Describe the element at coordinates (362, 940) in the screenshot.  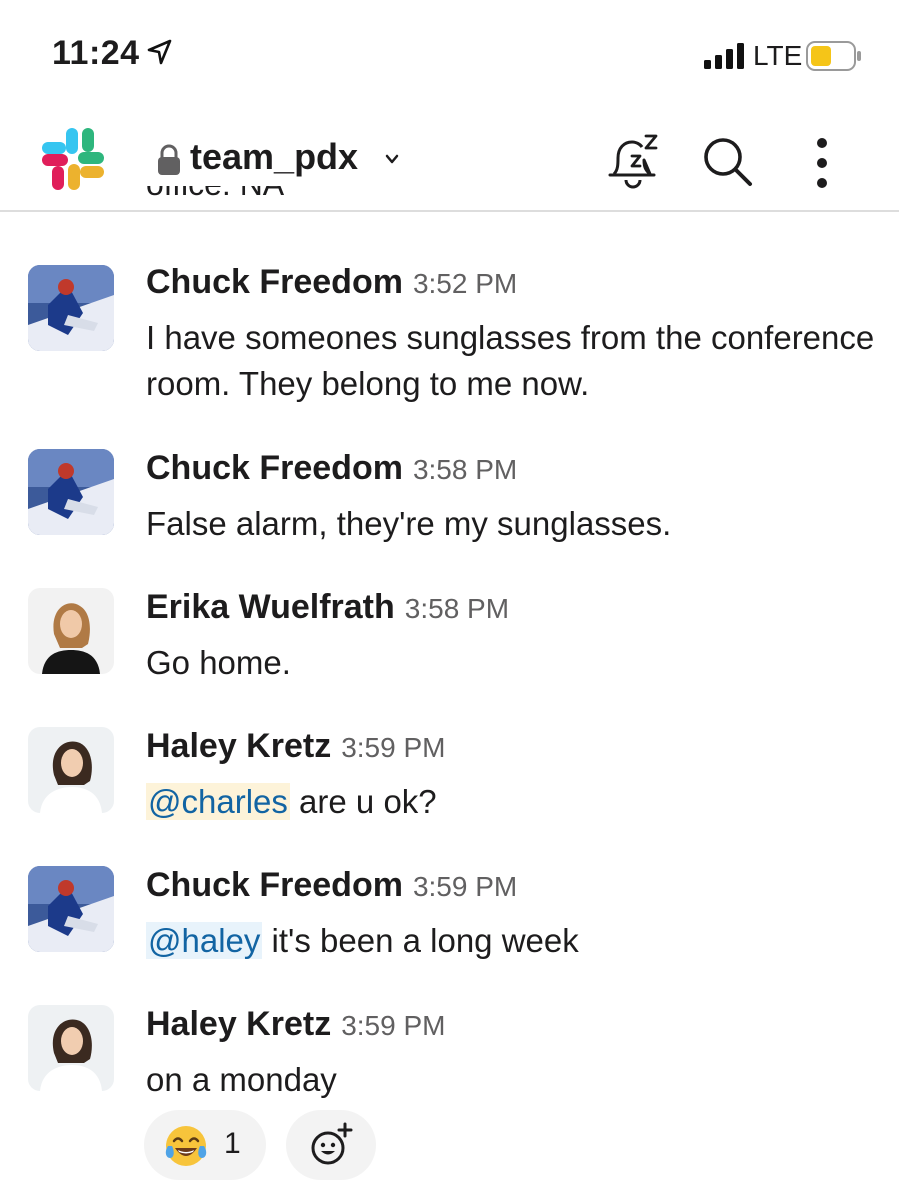
I see `message-text: @haley it's been a long week` at that location.